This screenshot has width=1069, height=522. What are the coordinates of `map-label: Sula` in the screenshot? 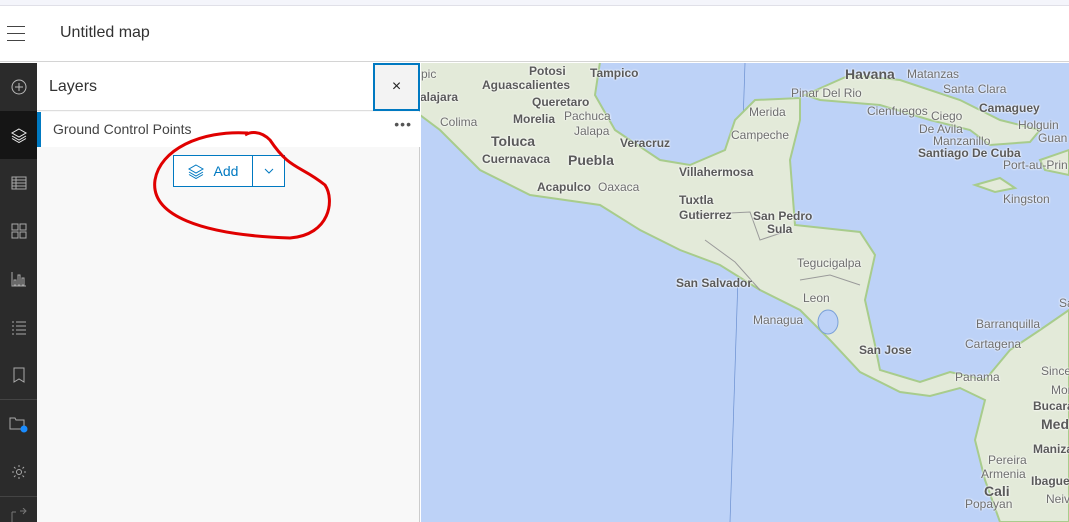 It's located at (780, 229).